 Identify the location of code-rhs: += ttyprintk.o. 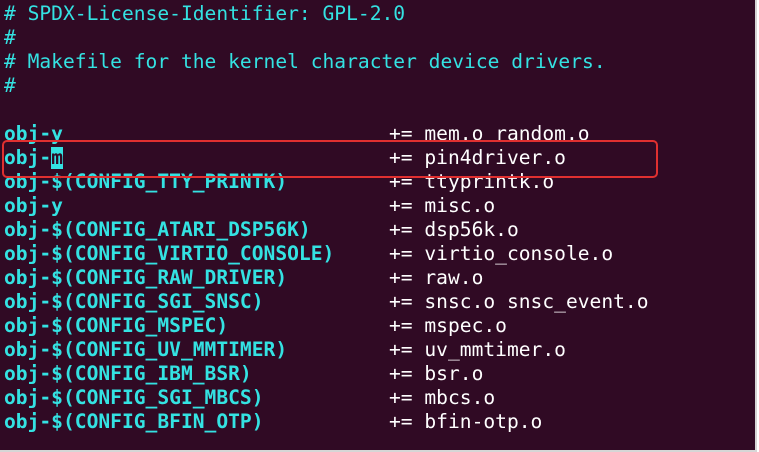
(472, 181).